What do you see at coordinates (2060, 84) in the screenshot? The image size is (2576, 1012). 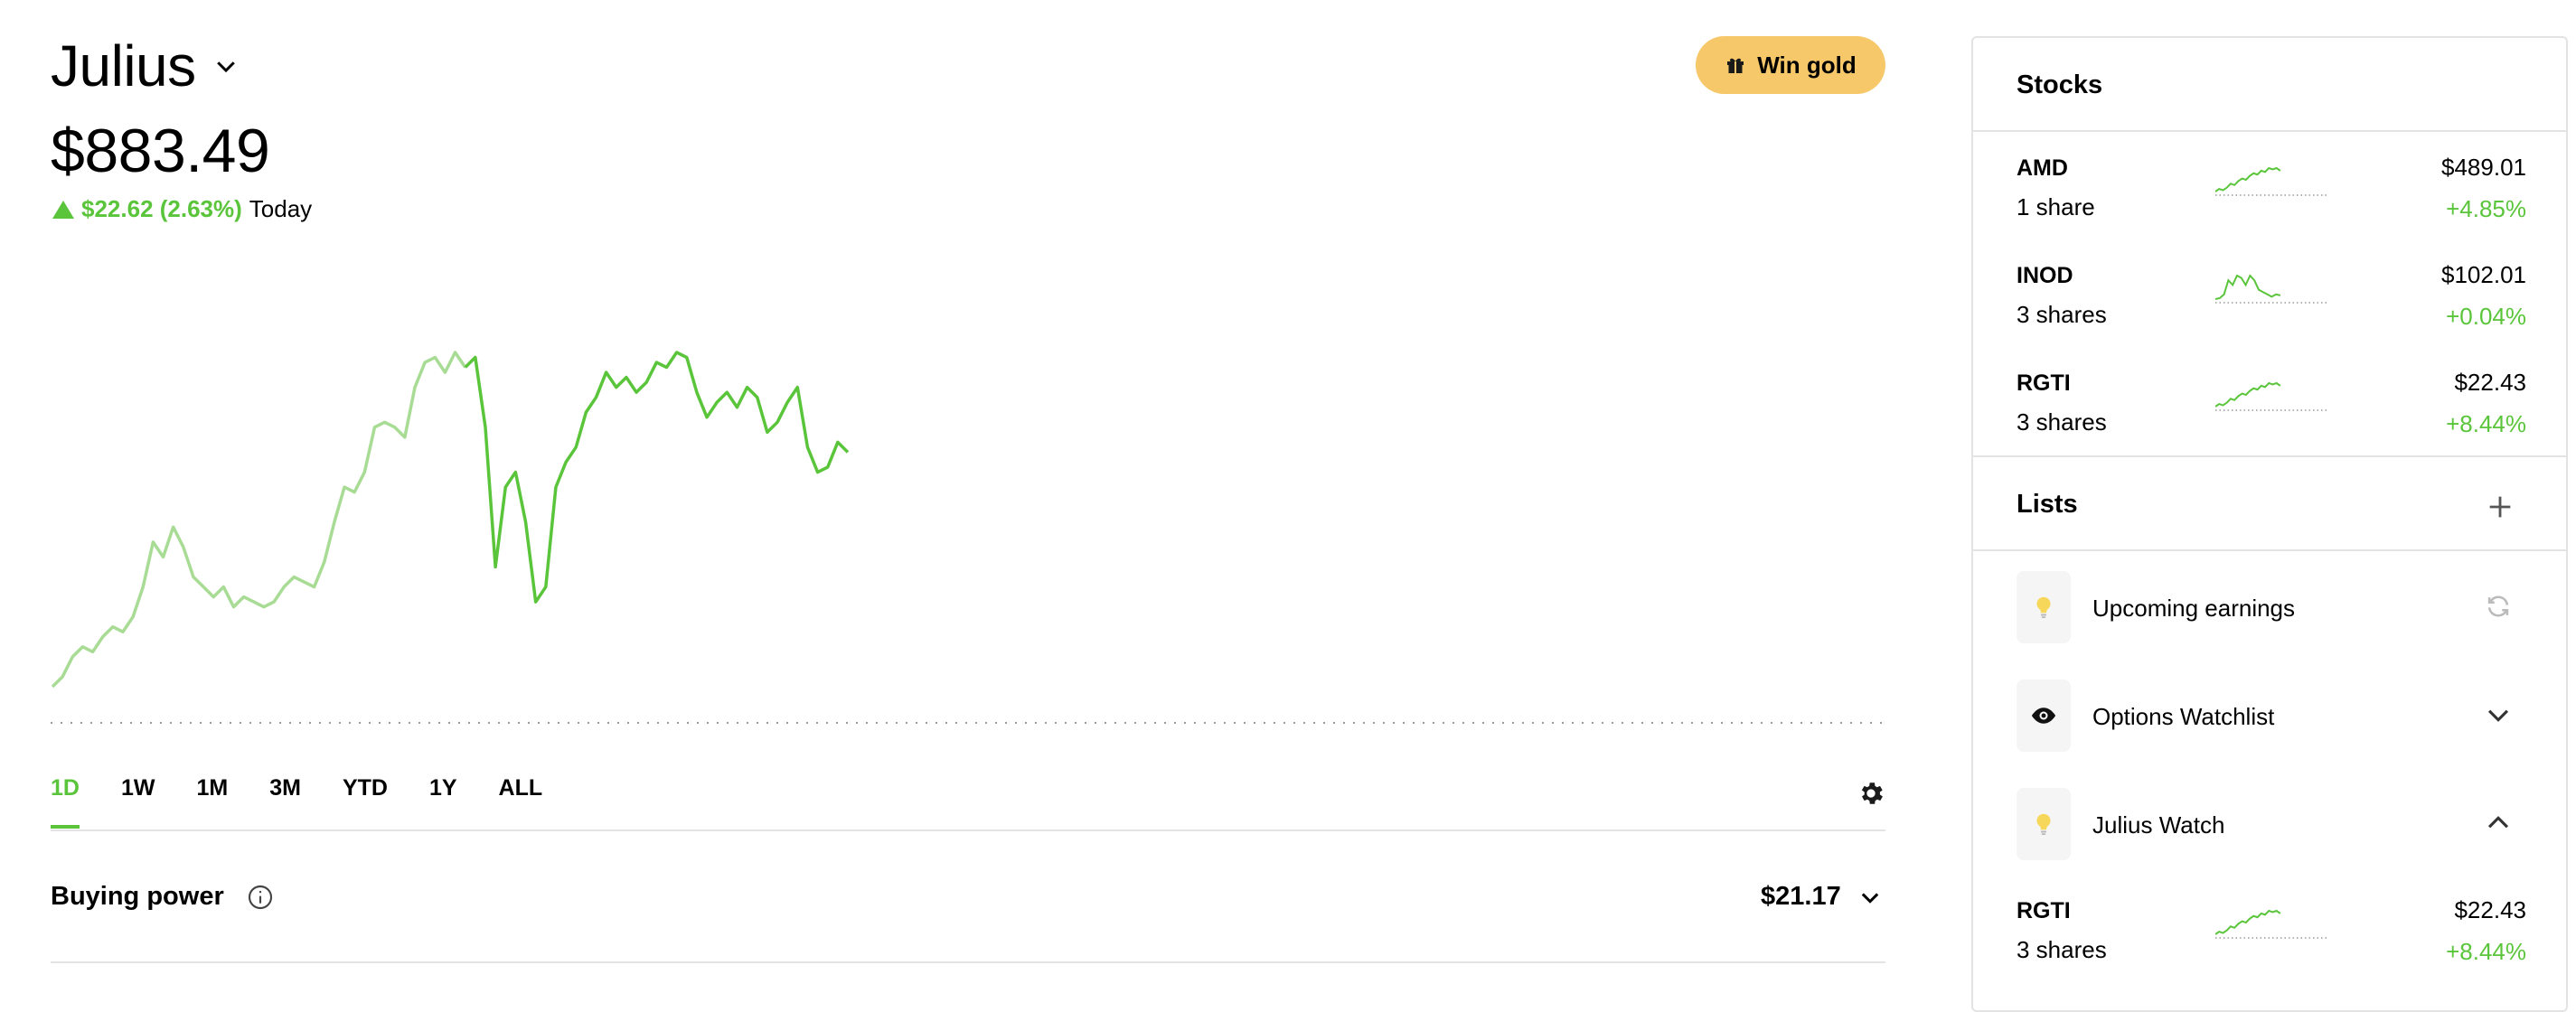 I see `stocks-heading: Stocks` at bounding box center [2060, 84].